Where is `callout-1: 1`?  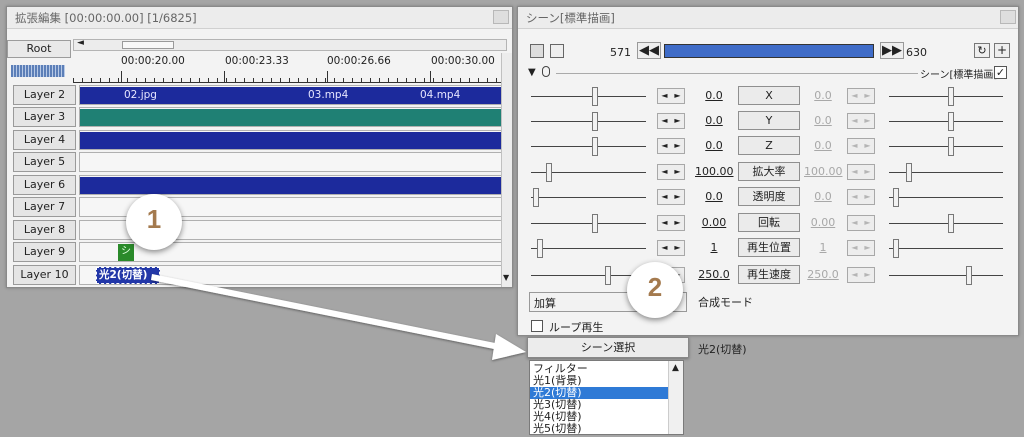
callout-1: 1 is located at coordinates (154, 222).